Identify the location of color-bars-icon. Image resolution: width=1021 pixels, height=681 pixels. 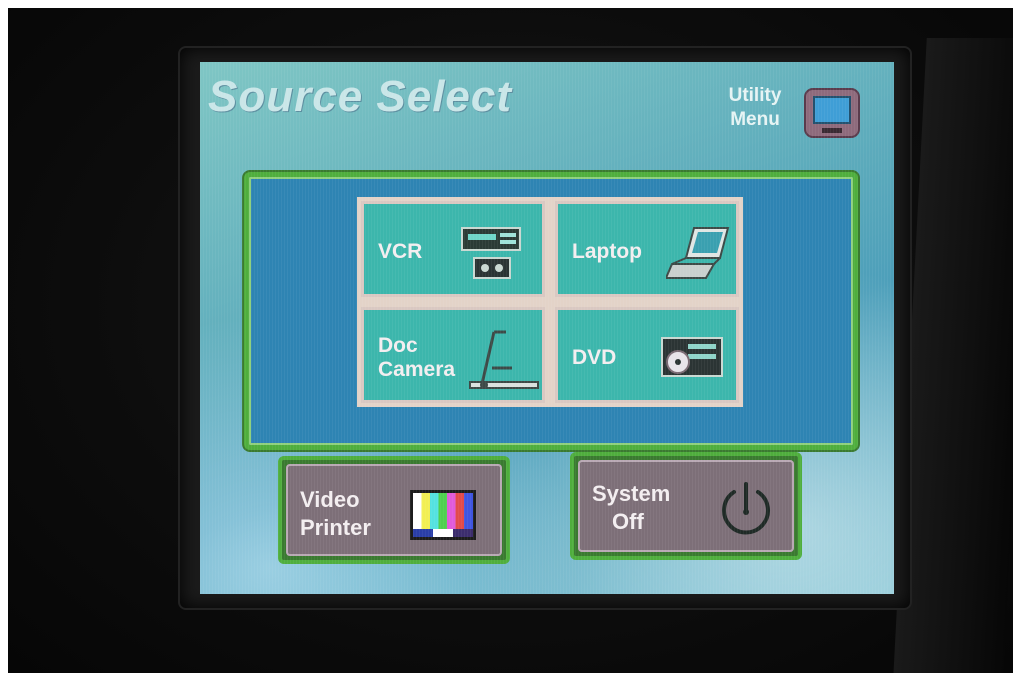
(443, 515).